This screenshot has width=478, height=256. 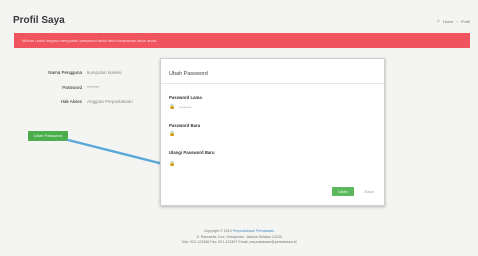 I want to click on copyright-text: Copyright © 2019, so click(x=217, y=231).